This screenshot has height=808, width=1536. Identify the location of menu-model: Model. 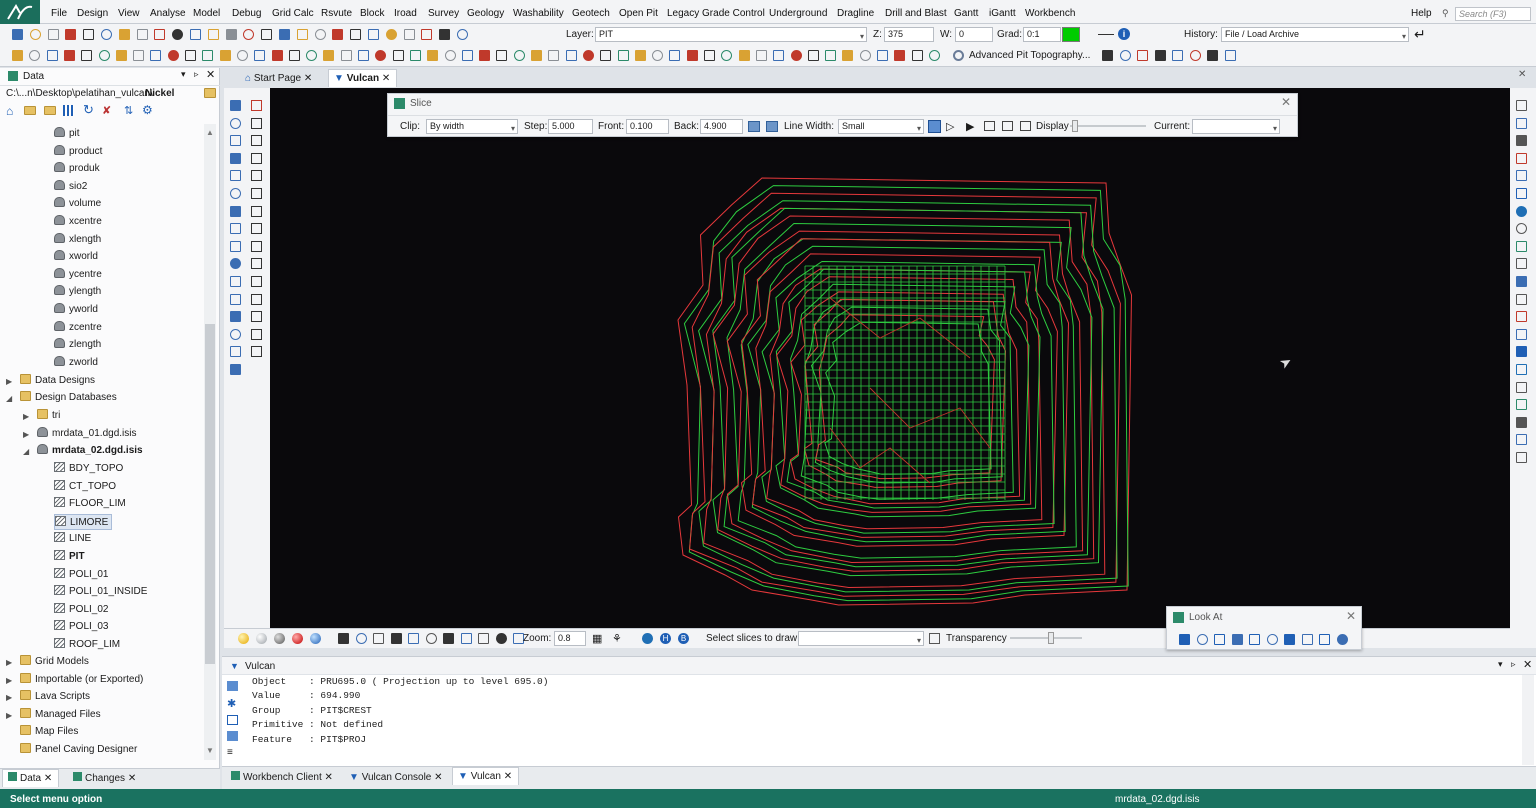
(206, 13).